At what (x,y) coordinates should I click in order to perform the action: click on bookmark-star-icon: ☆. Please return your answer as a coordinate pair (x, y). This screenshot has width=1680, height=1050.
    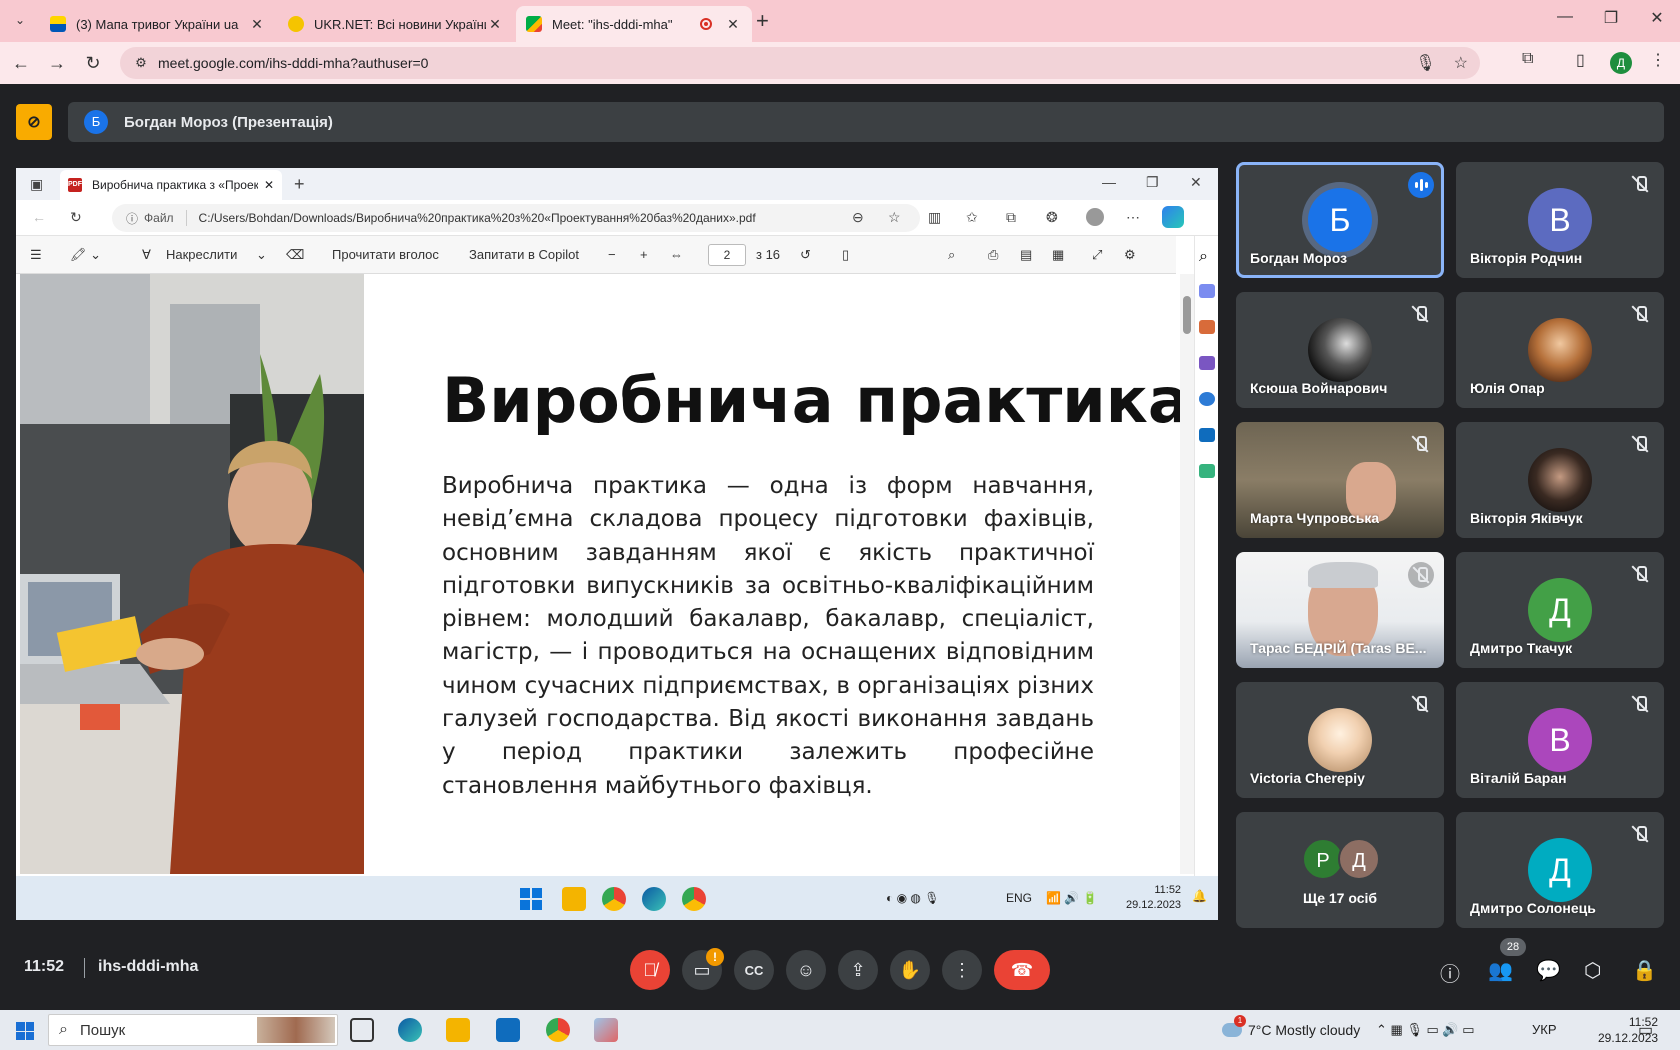
    Looking at the image, I should click on (1461, 63).